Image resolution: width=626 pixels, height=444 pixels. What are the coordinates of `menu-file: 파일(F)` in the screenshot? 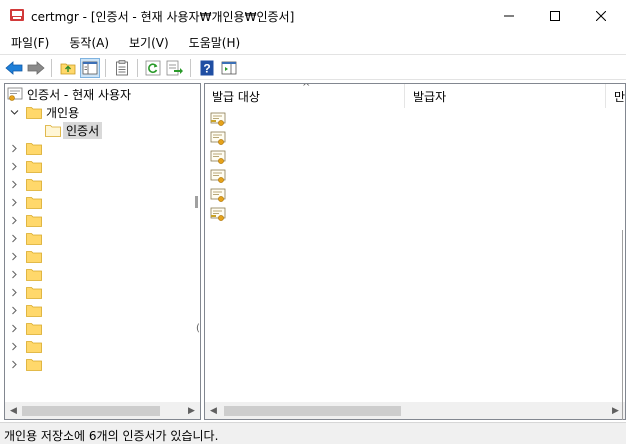 It's located at (30, 42).